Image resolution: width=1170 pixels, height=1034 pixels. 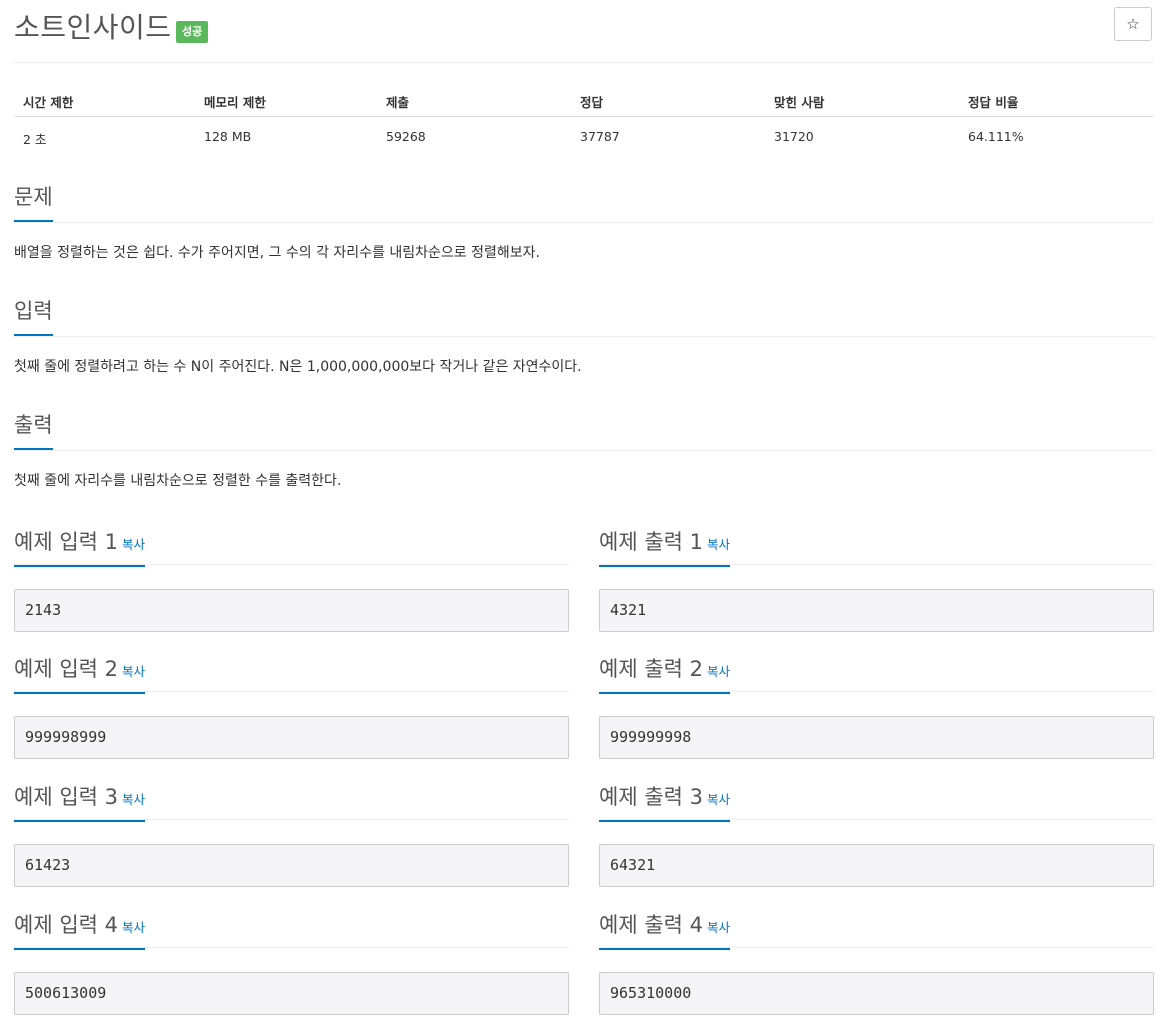 I want to click on sample-title-text: 예제 입력 4, so click(x=66, y=925).